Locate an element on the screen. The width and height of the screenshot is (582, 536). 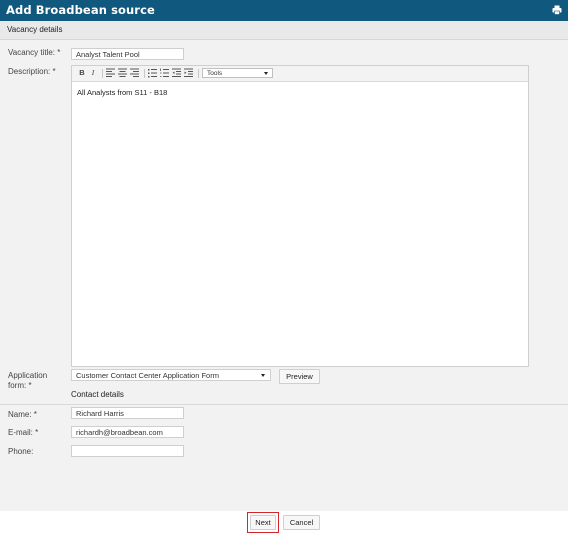
editor-toolbar: B I Tools is located at coordinates (300, 74).